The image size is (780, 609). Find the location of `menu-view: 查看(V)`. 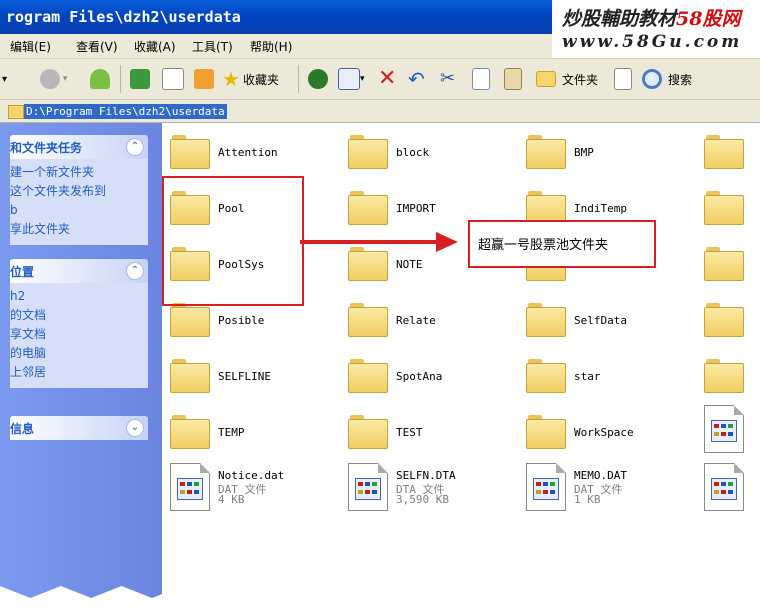

menu-view: 查看(V) is located at coordinates (97, 46).